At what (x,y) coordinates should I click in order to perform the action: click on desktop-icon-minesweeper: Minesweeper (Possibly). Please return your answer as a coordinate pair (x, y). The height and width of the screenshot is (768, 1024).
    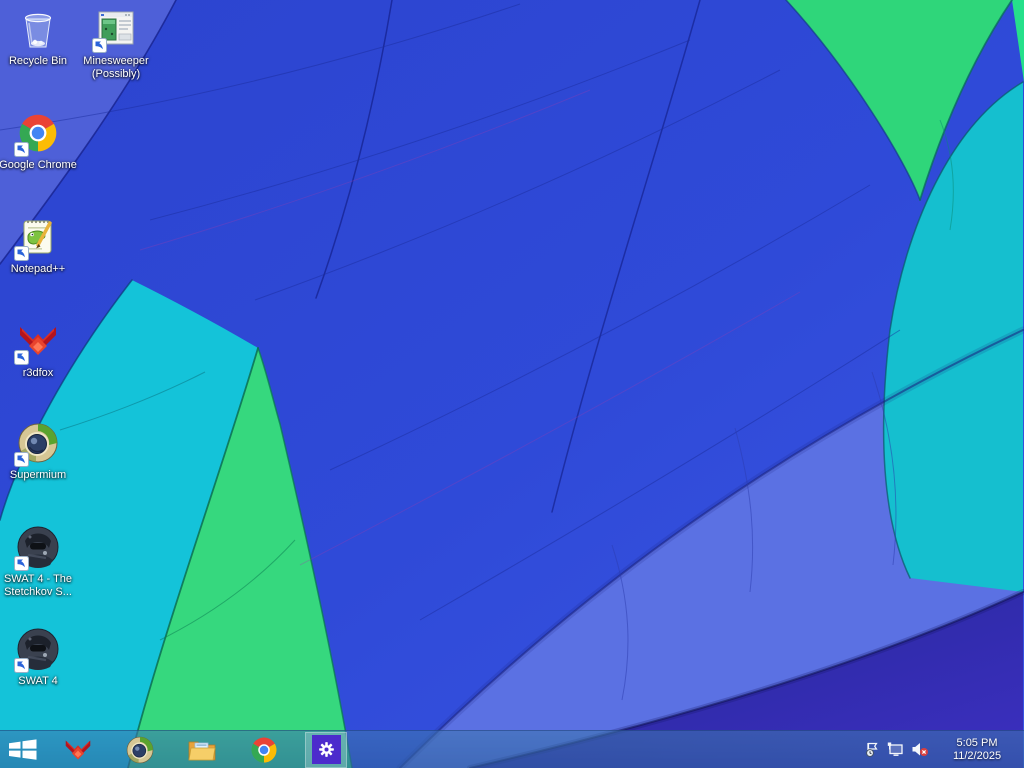
    Looking at the image, I should click on (116, 43).